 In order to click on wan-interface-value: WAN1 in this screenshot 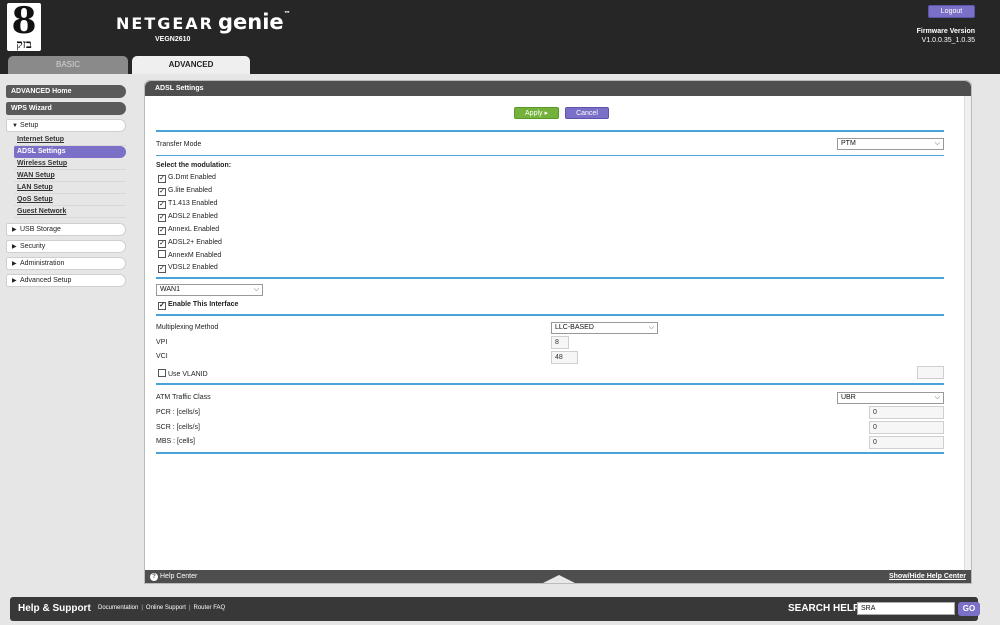, I will do `click(170, 289)`.